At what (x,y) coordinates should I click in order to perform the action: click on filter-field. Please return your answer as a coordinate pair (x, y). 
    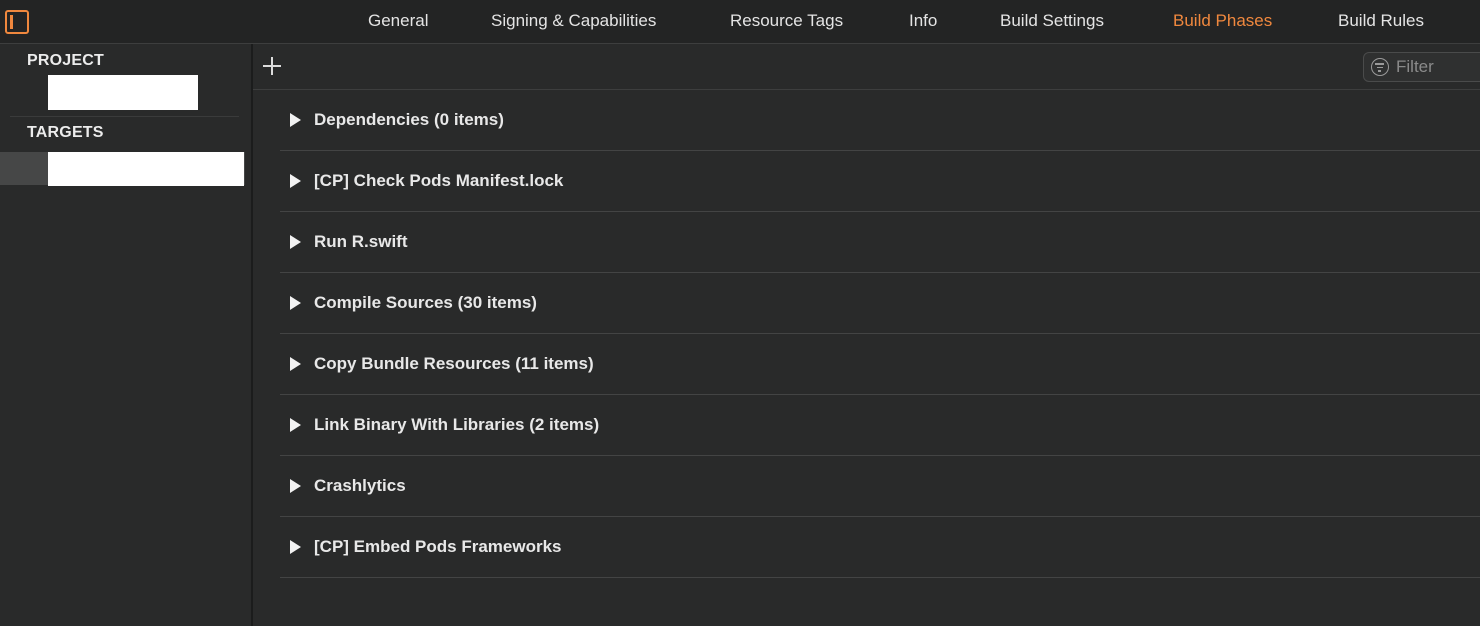
    Looking at the image, I should click on (1421, 67).